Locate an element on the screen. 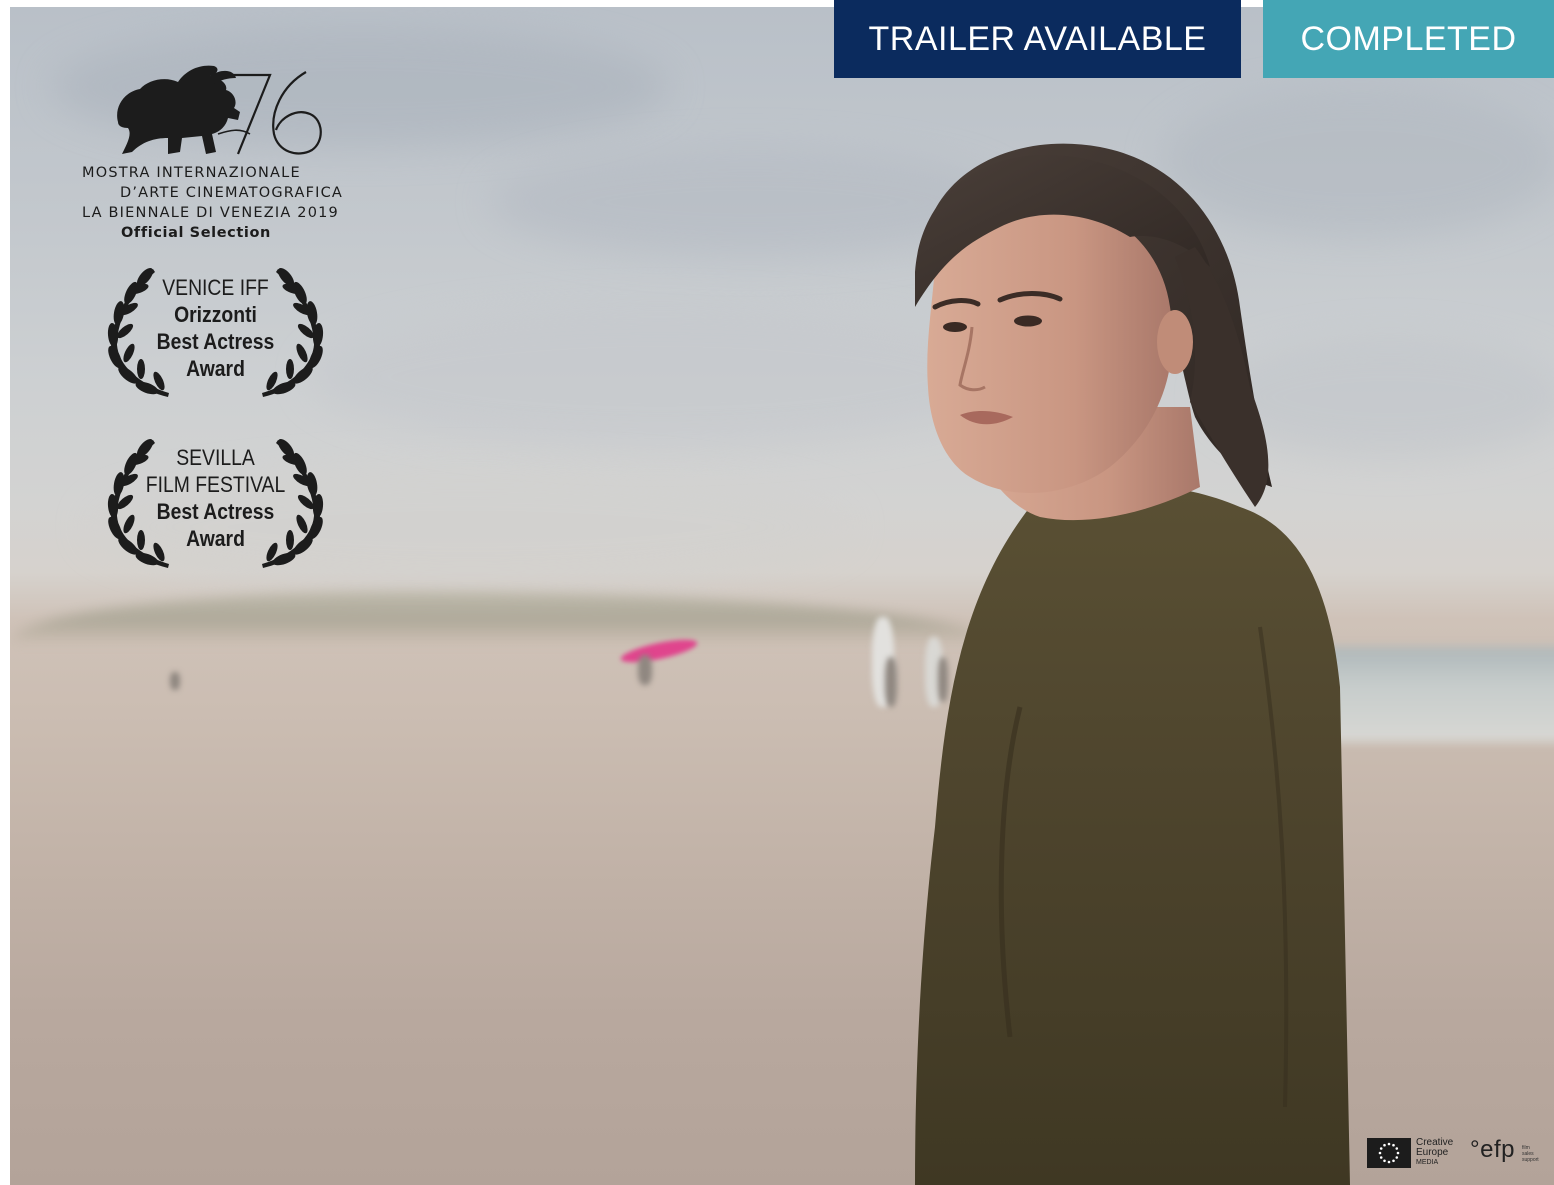 The image size is (1554, 1185). laurel-venice-iff: VENICE IFF Orizzonti Best Actress Award is located at coordinates (215, 332).